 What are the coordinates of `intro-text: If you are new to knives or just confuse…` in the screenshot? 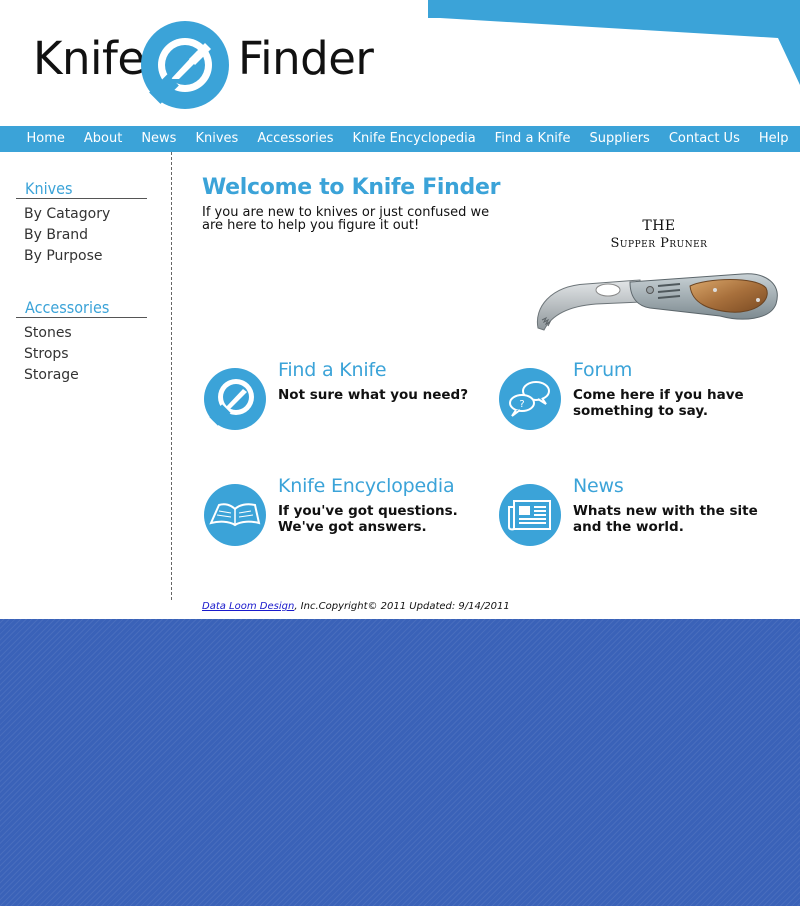 It's located at (346, 219).